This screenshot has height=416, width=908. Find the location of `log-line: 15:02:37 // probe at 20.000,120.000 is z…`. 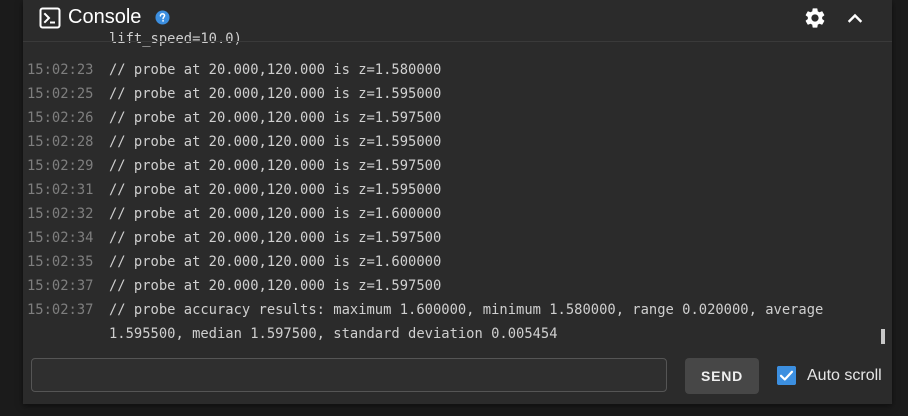

log-line: 15:02:37 // probe at 20.000,120.000 is z… is located at coordinates (457, 286).